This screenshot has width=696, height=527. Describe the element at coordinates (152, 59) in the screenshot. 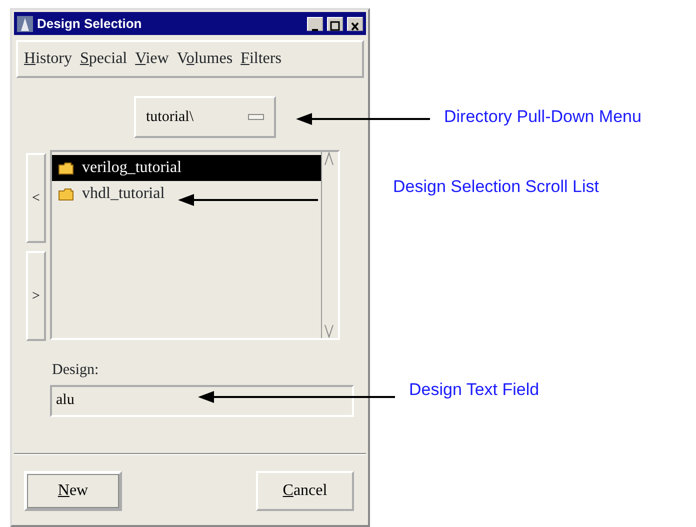

I see `menu-item: View` at that location.